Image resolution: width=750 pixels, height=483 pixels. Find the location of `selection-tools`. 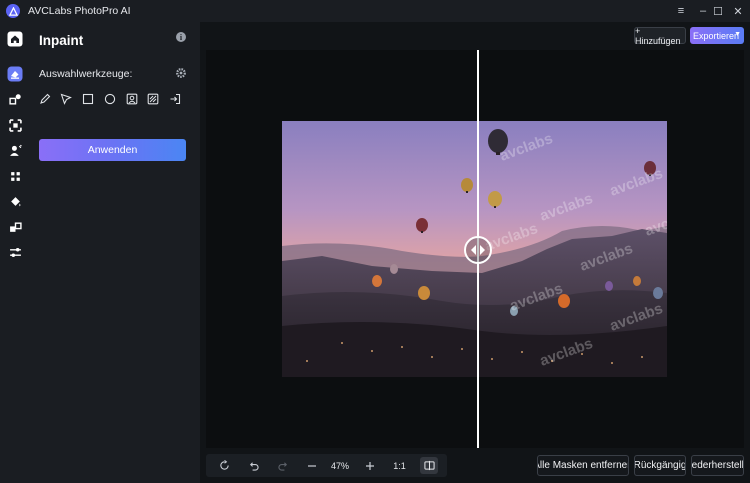

selection-tools is located at coordinates (113, 98).